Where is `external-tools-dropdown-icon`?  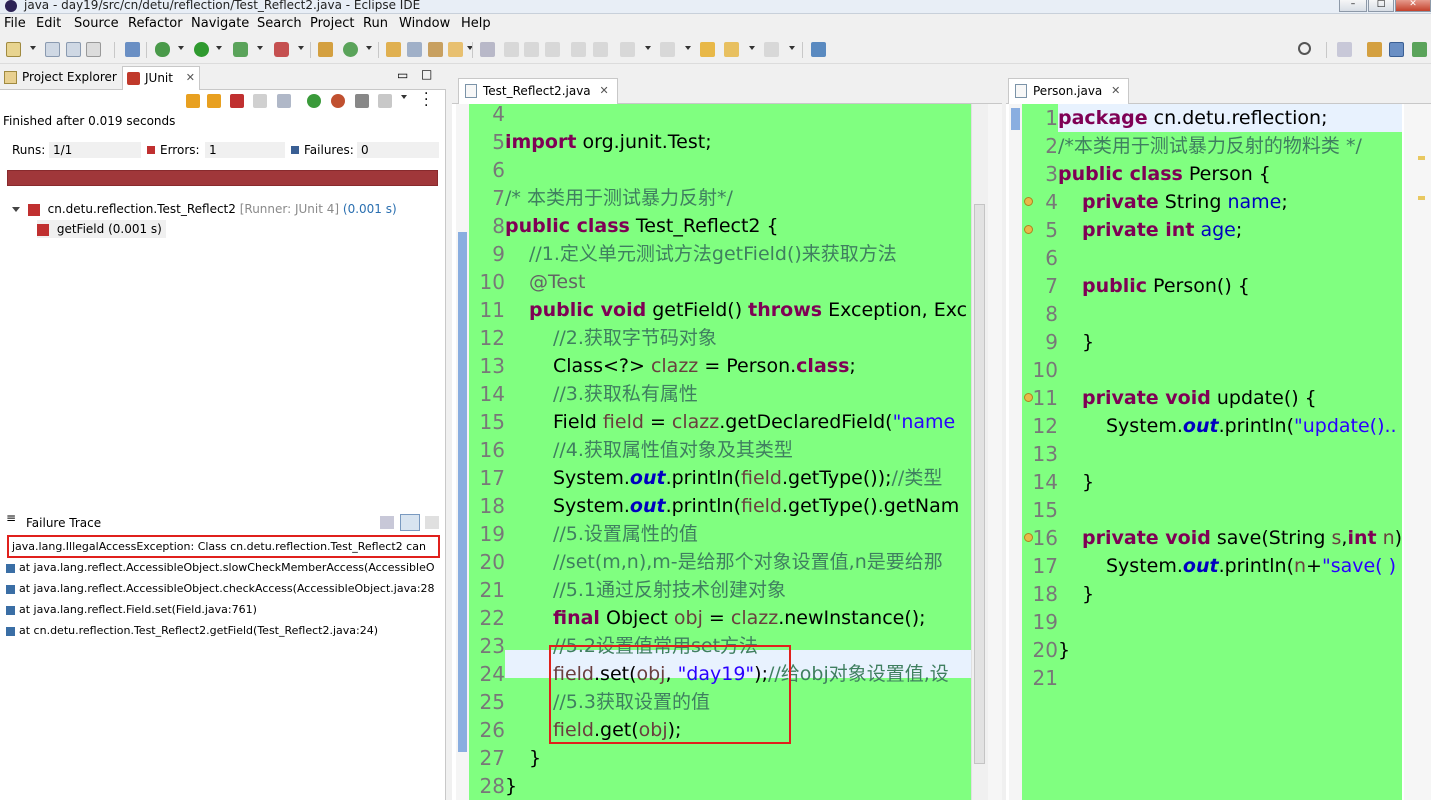
external-tools-dropdown-icon is located at coordinates (301, 48).